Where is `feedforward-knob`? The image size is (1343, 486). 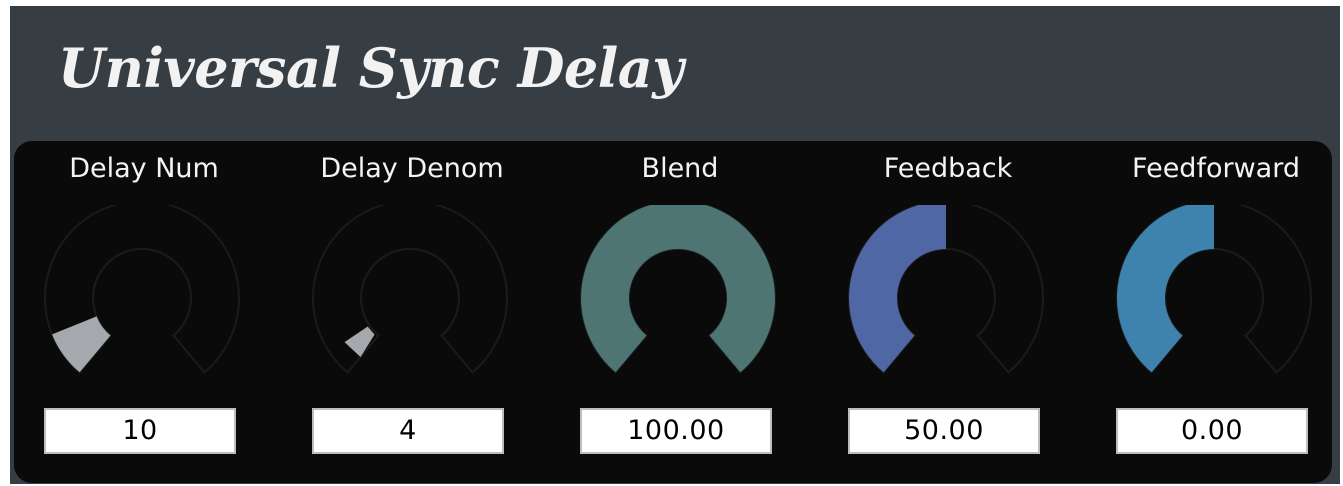 feedforward-knob is located at coordinates (1216, 298).